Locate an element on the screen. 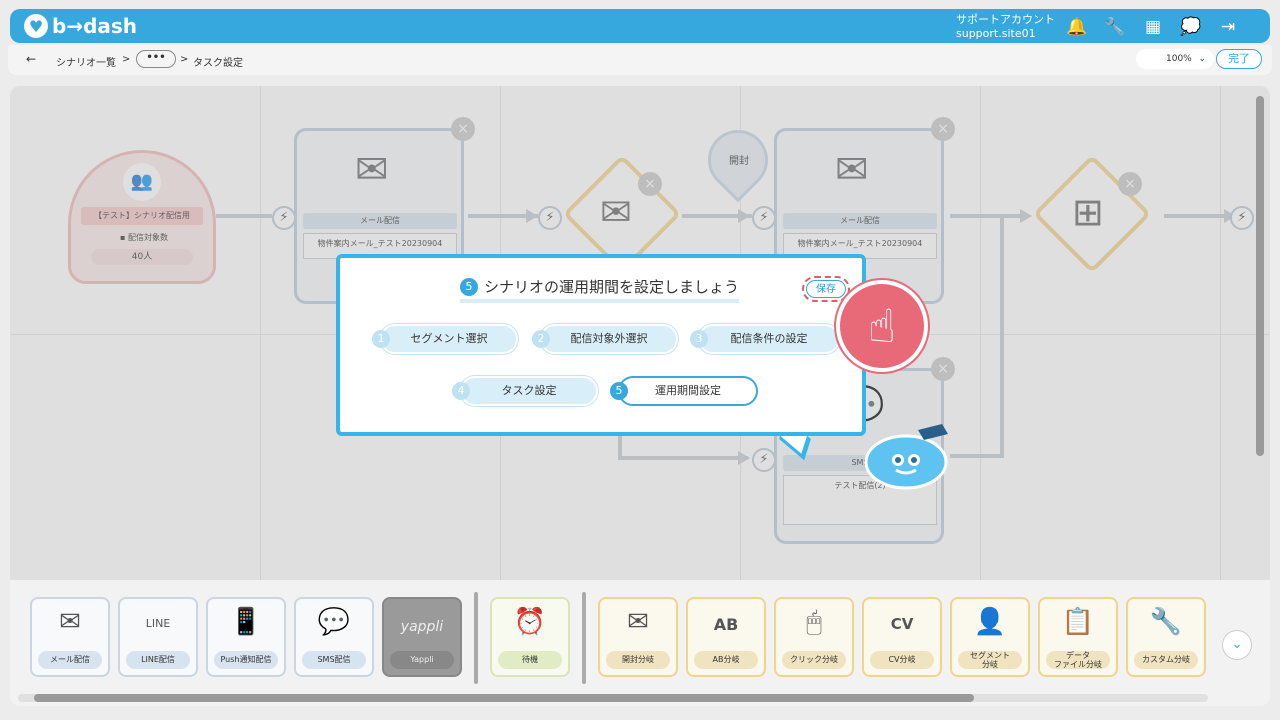  tool-ab-branch: AB AB分岐 is located at coordinates (726, 637).